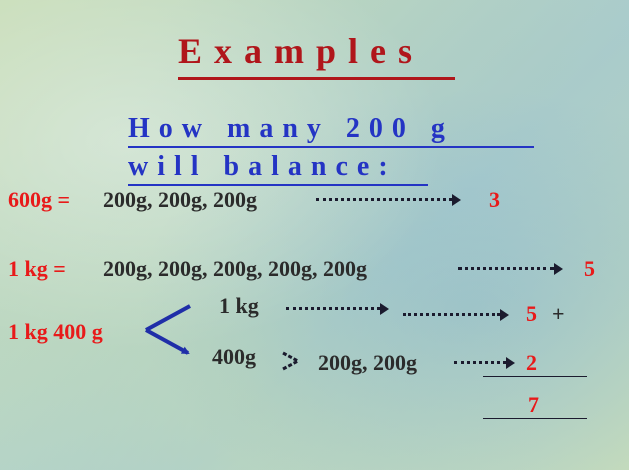 The height and width of the screenshot is (470, 629). Describe the element at coordinates (533, 404) in the screenshot. I see `total-result: 7` at that location.